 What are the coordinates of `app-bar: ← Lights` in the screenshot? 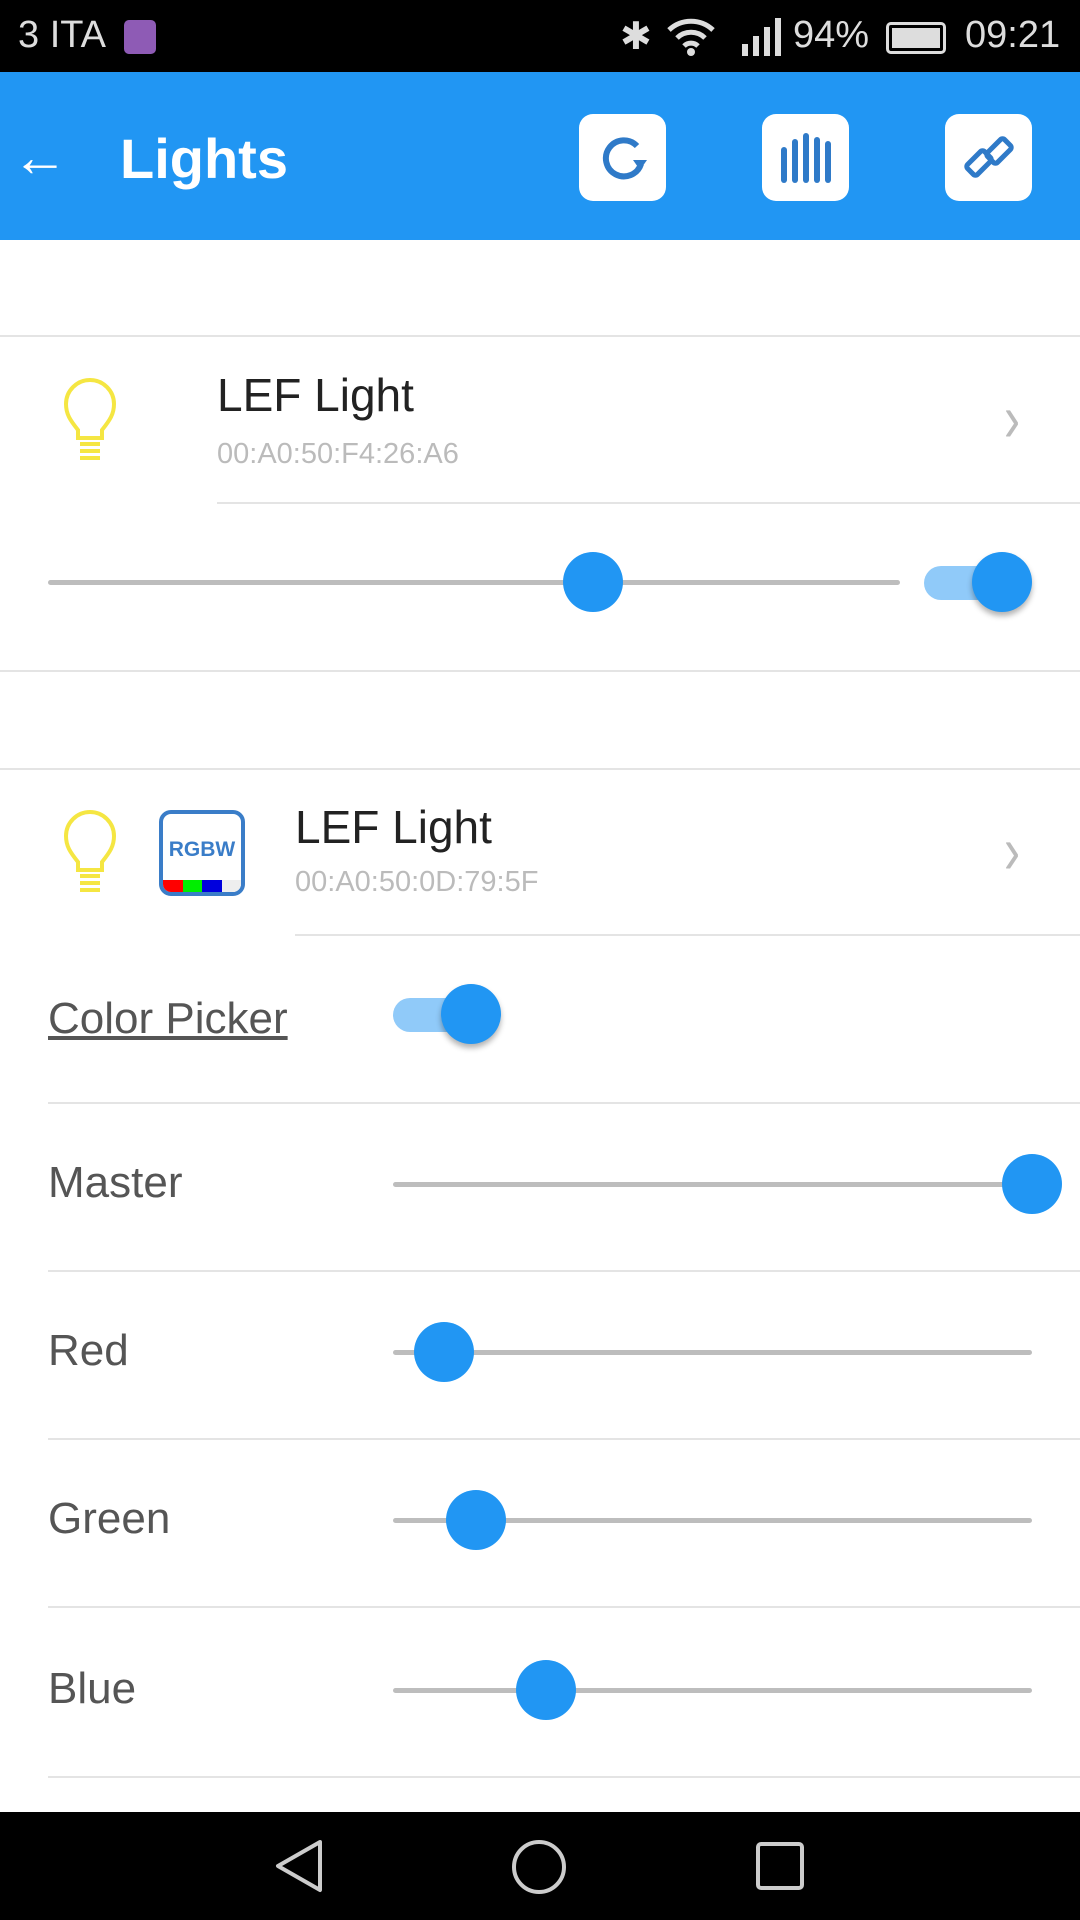 It's located at (540, 156).